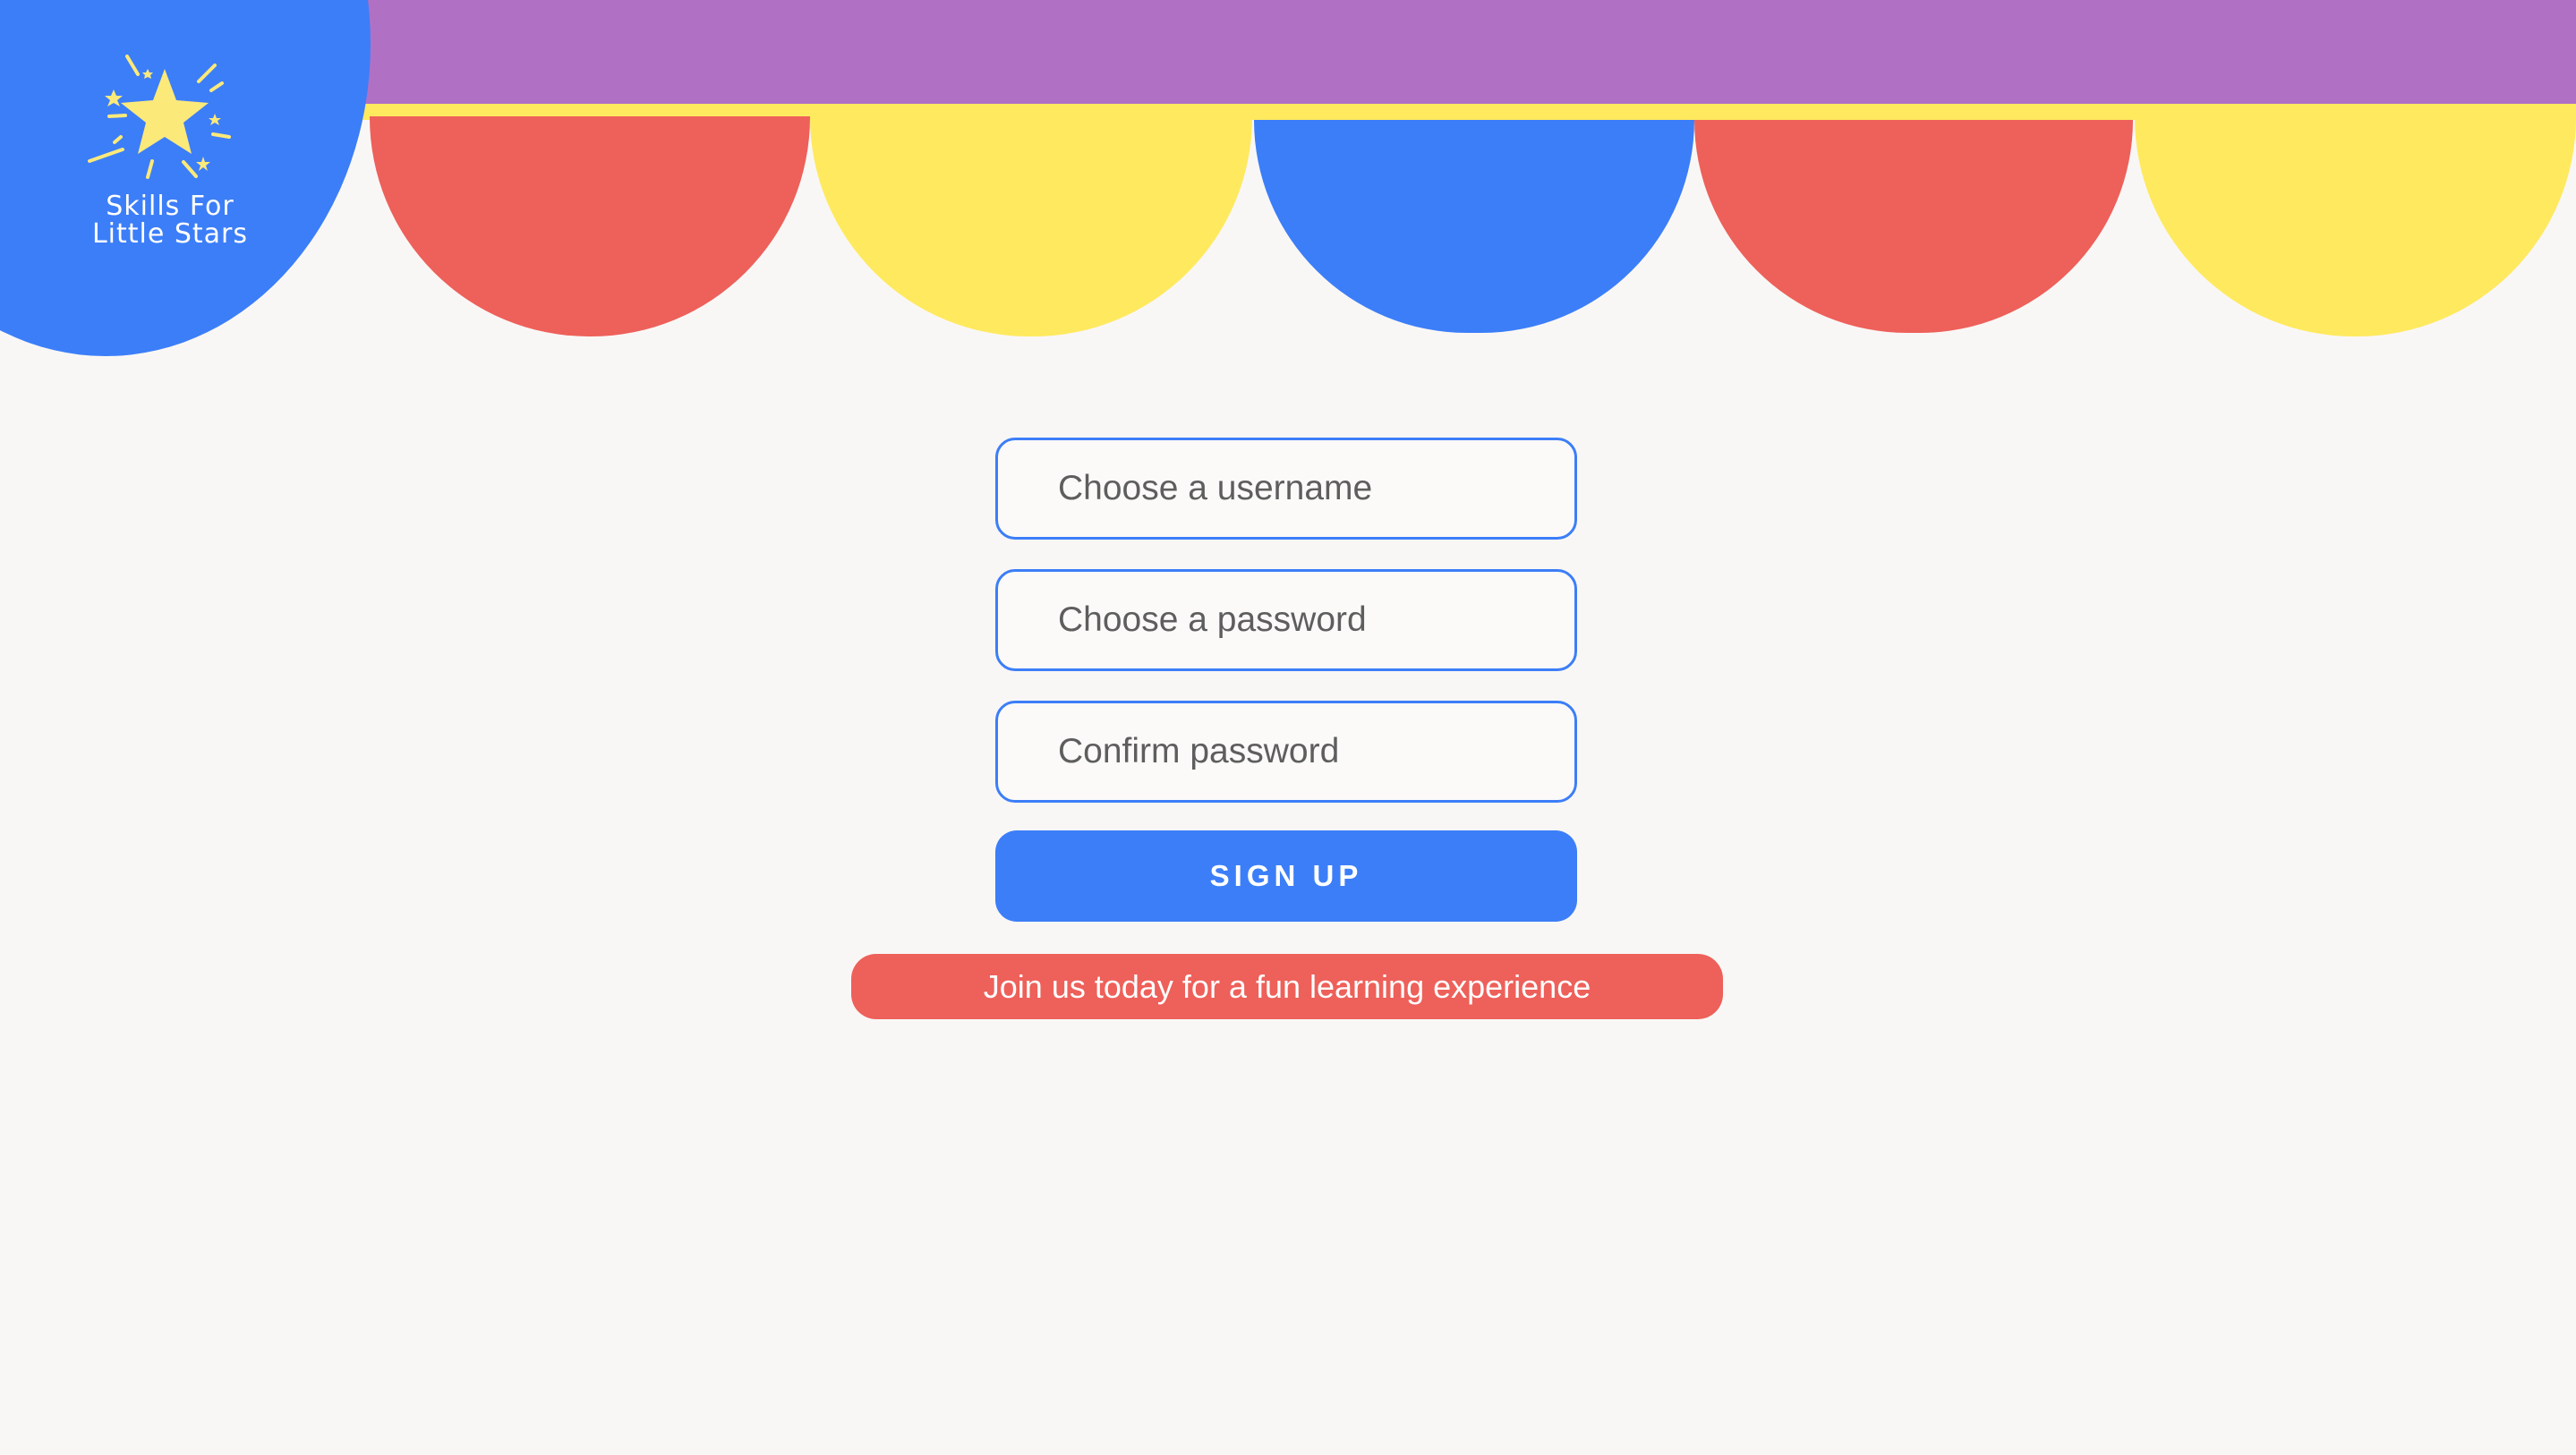  I want to click on username-field-wrapper, so click(1286, 489).